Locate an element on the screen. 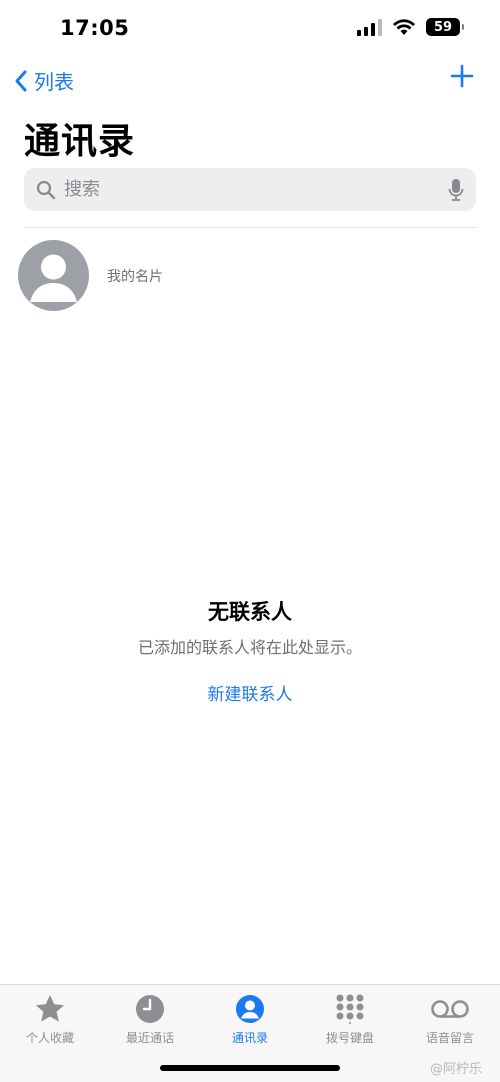  voicemail-icon is located at coordinates (450, 1009).